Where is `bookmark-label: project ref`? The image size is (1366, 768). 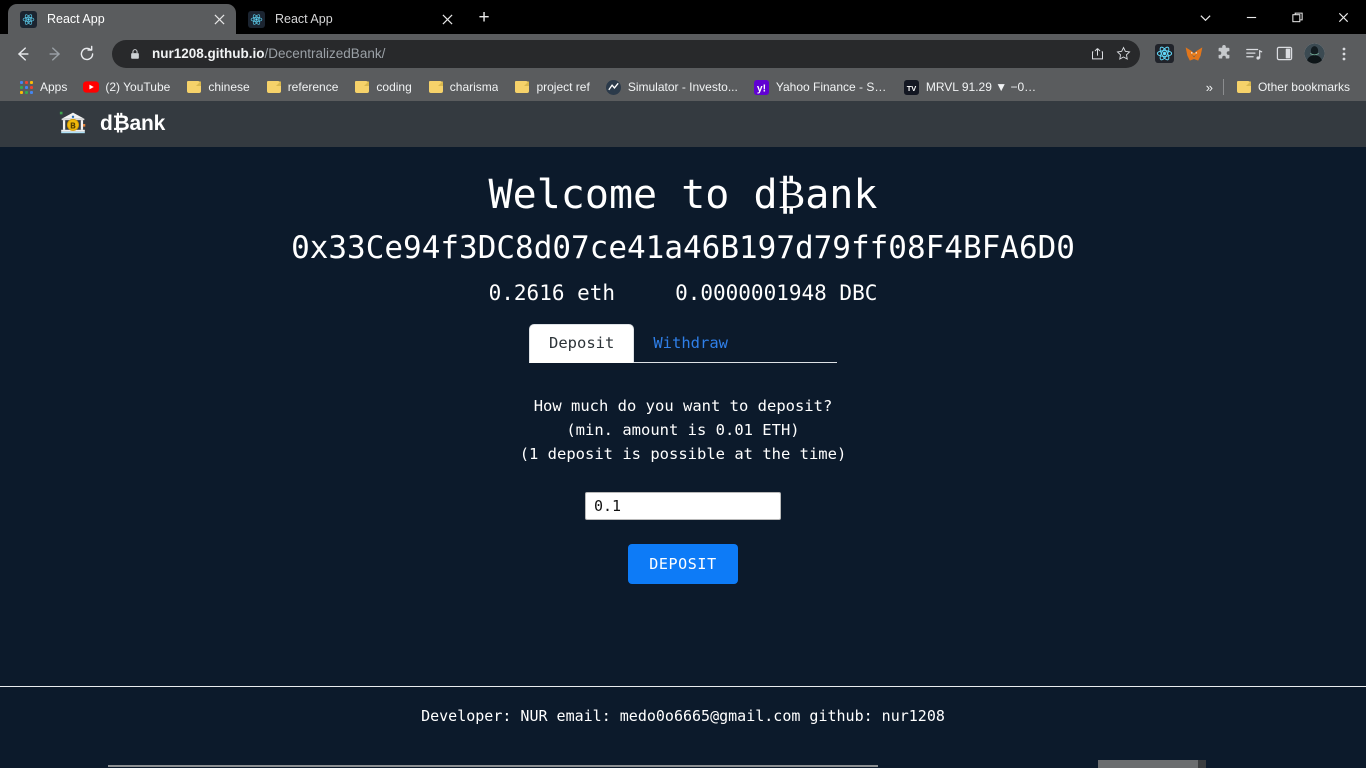 bookmark-label: project ref is located at coordinates (563, 87).